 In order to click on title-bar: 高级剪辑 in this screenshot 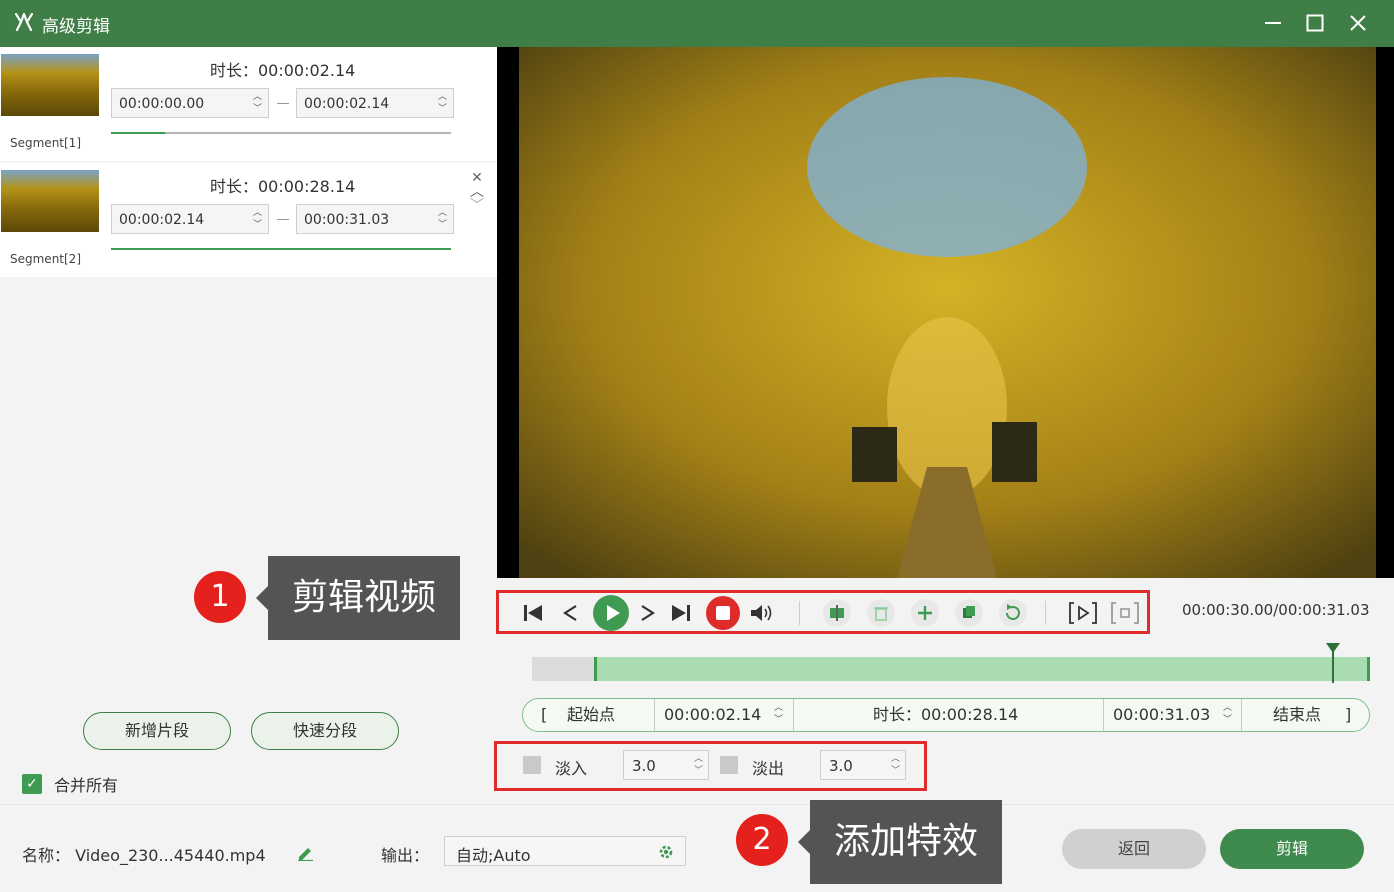, I will do `click(697, 23)`.